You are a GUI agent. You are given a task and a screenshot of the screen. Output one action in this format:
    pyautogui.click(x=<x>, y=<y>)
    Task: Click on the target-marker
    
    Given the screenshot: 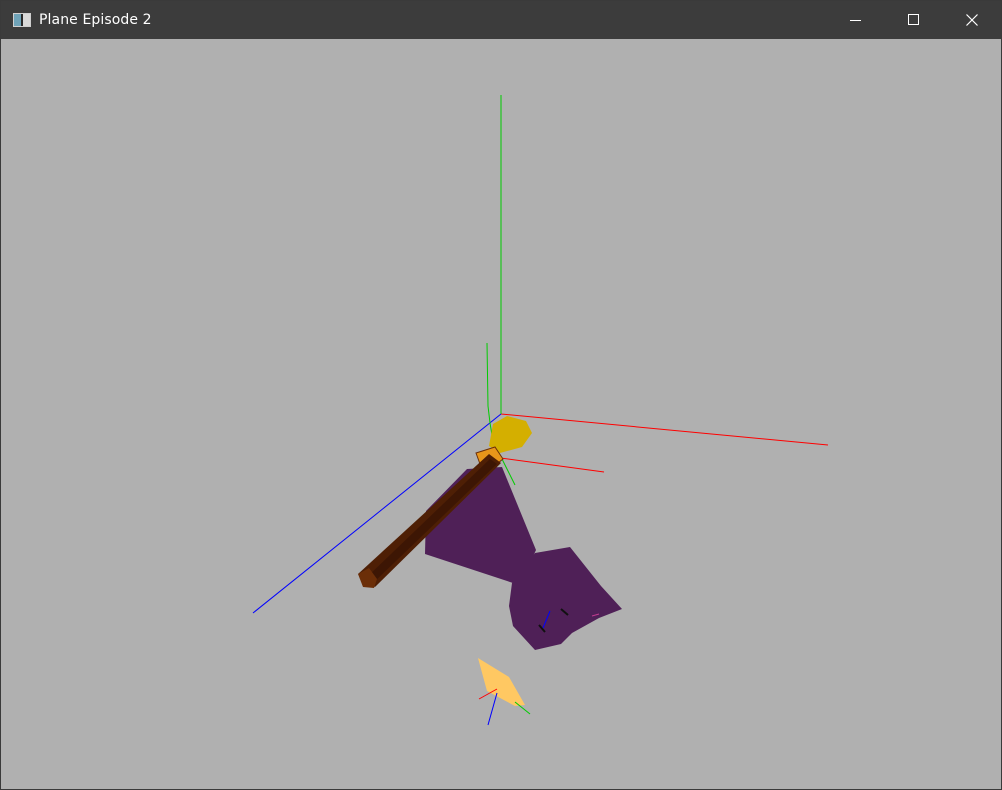 What is the action you would take?
    pyautogui.click(x=501, y=682)
    